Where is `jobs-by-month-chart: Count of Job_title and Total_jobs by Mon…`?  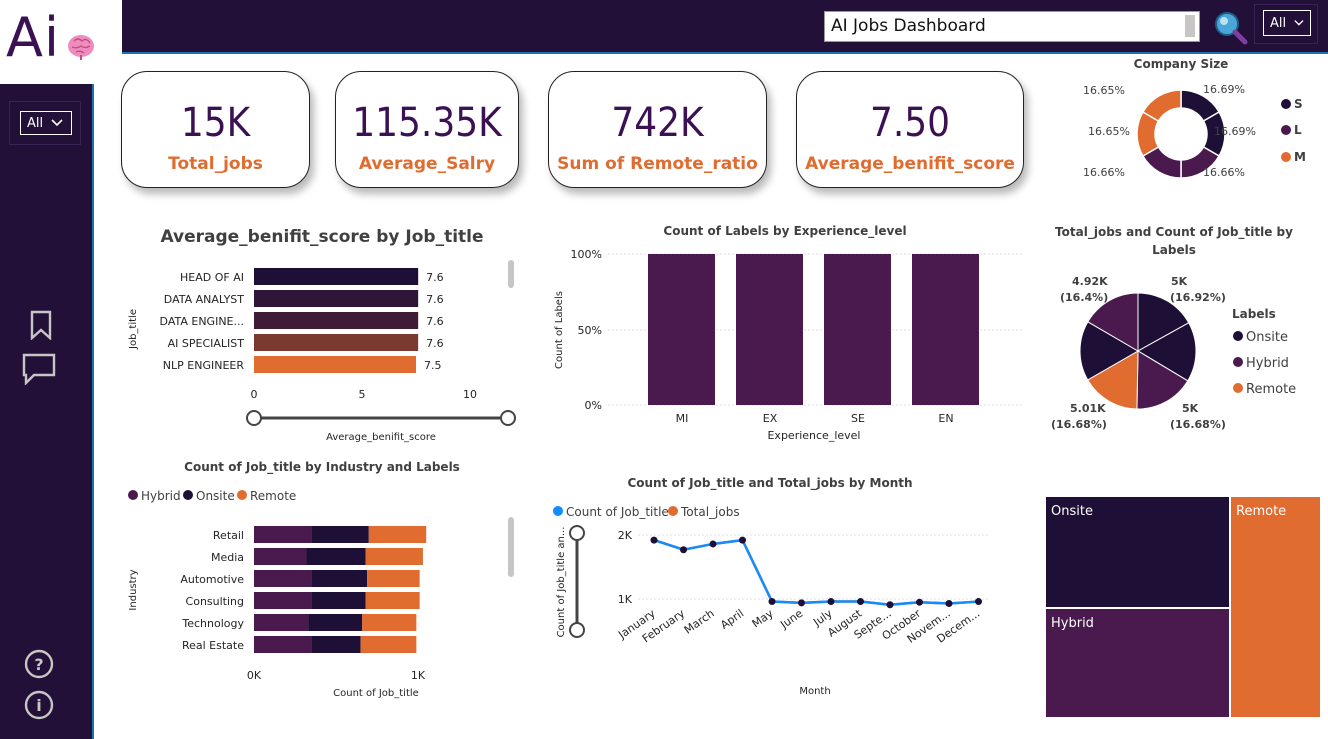
jobs-by-month-chart: Count of Job_title and Total_jobs by Mon… is located at coordinates (770, 586).